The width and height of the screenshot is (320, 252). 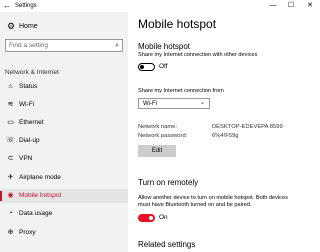 What do you see at coordinates (160, 6) in the screenshot?
I see `title-bar: ← Settings — ☐ ✕` at bounding box center [160, 6].